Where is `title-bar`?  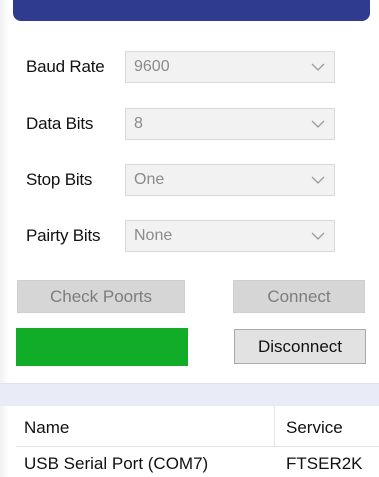 title-bar is located at coordinates (191, 10).